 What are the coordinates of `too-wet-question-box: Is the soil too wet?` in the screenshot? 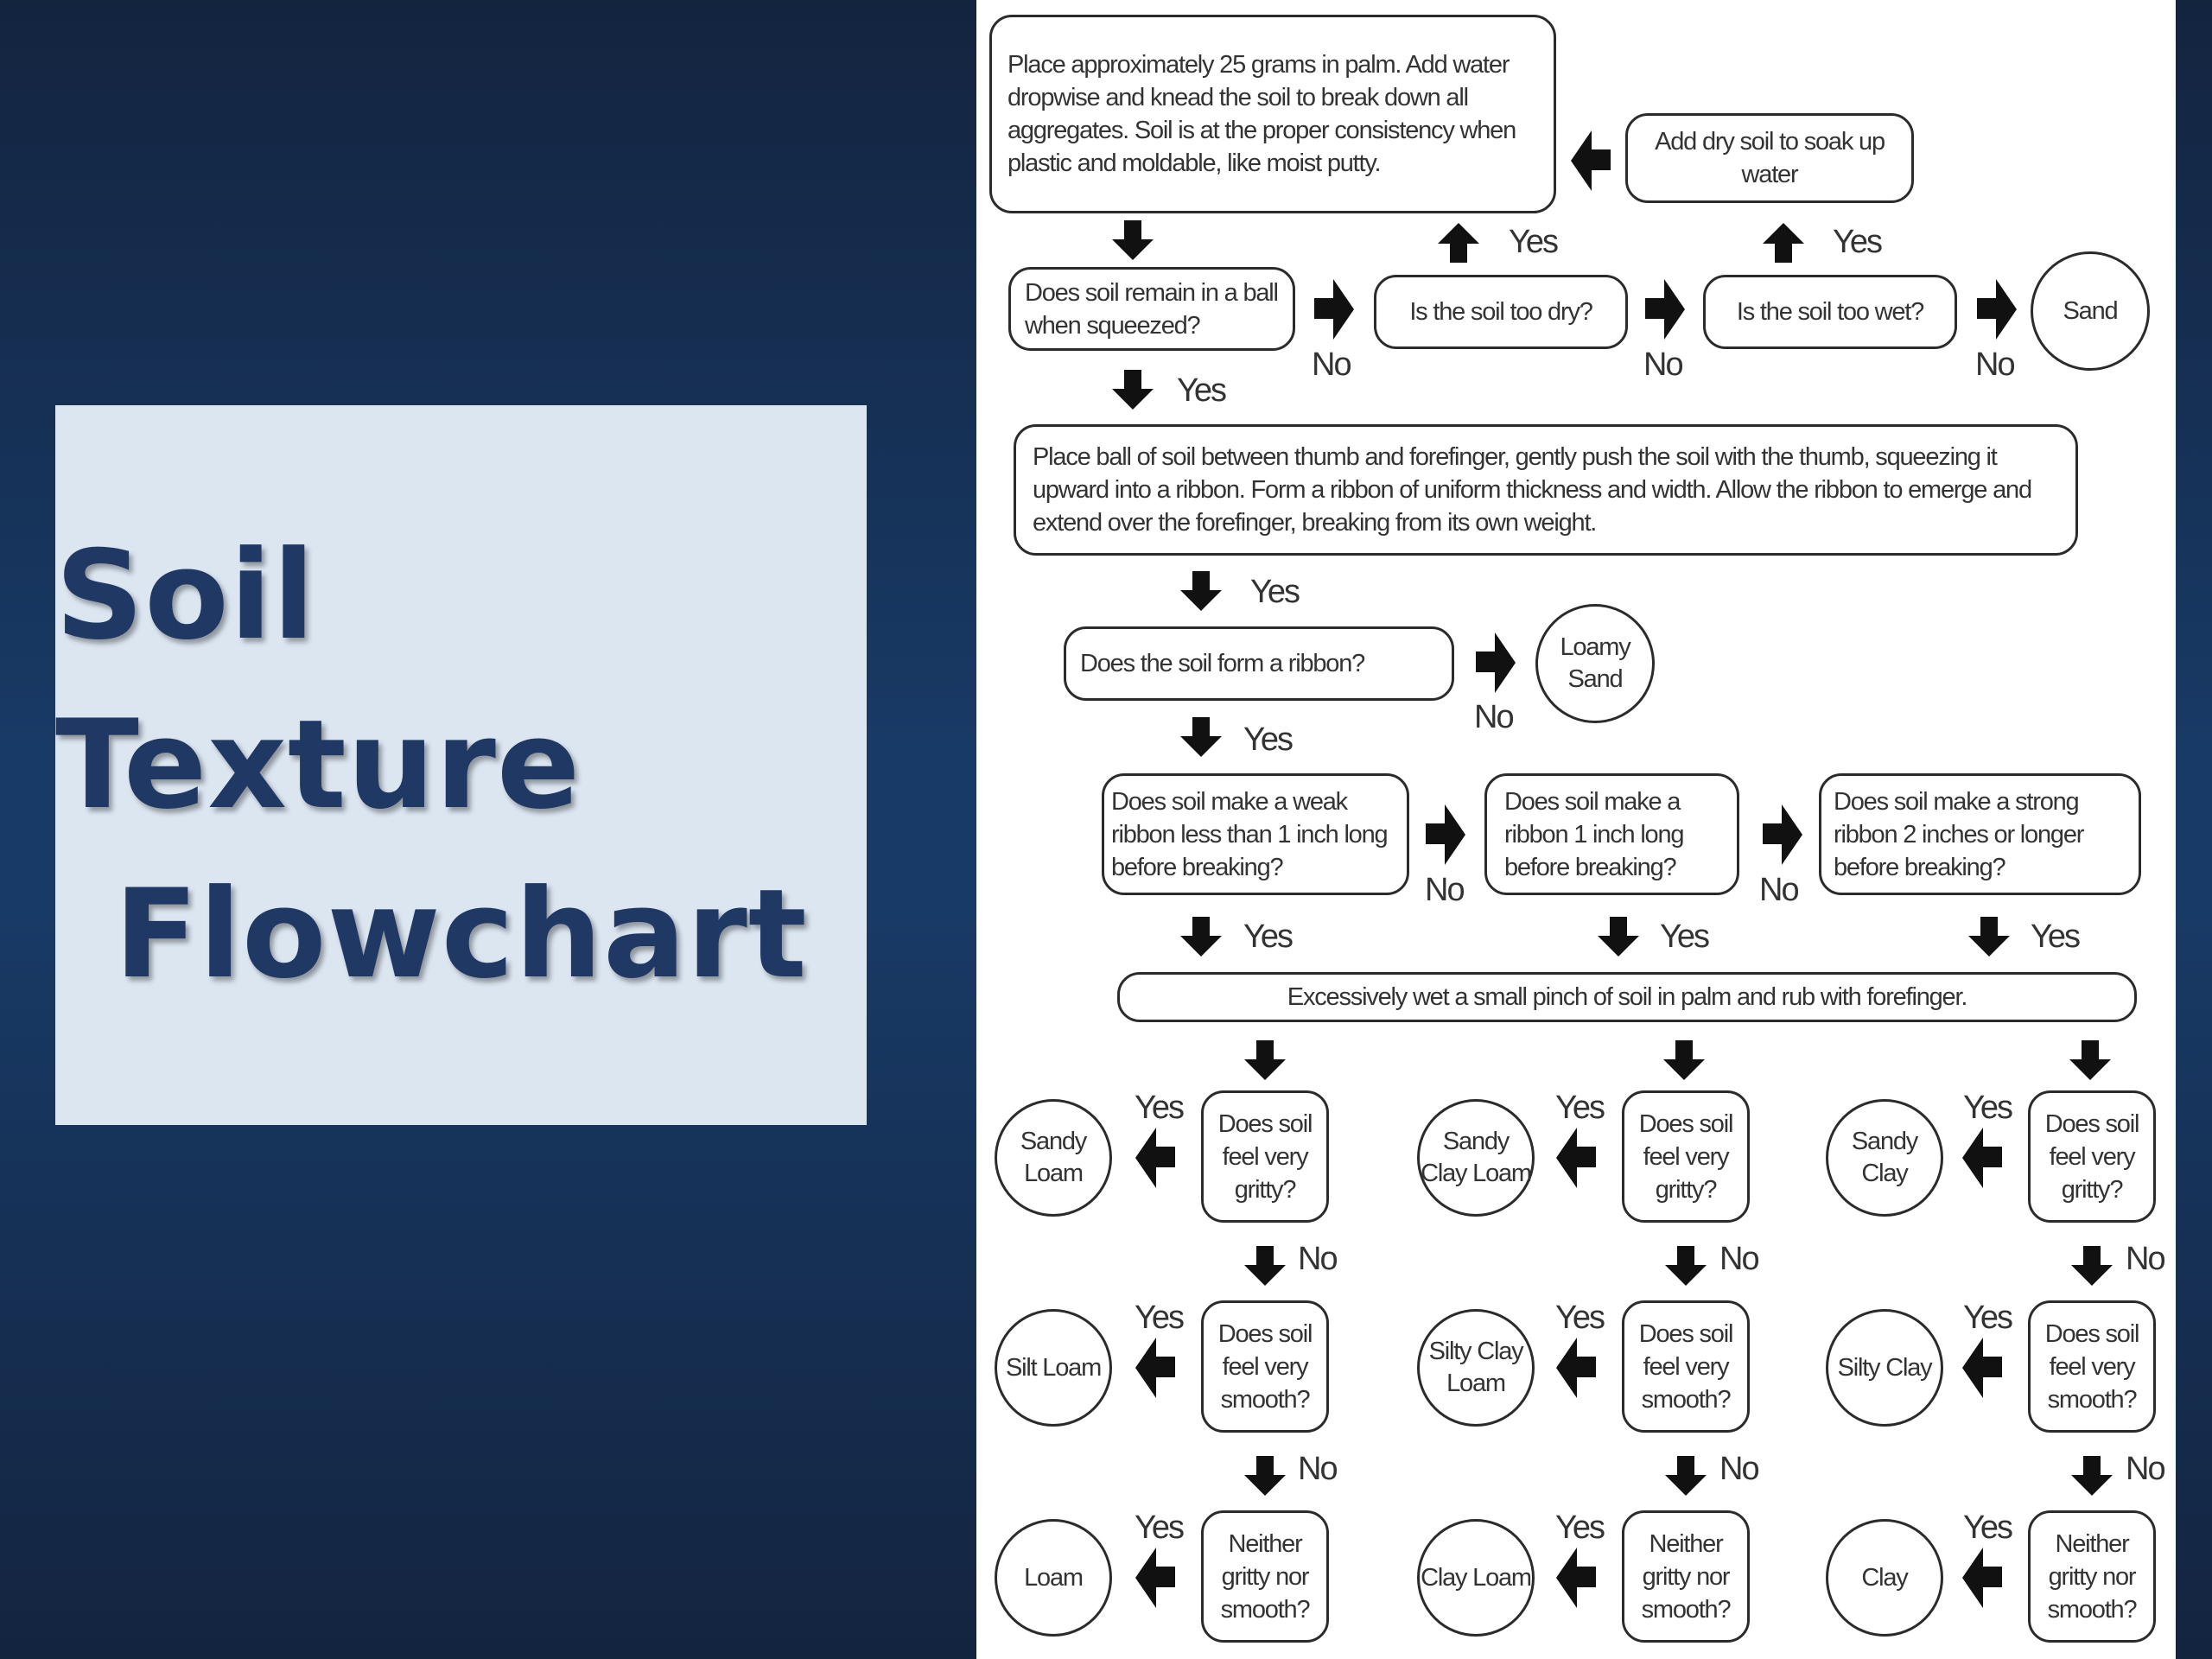 It's located at (1830, 312).